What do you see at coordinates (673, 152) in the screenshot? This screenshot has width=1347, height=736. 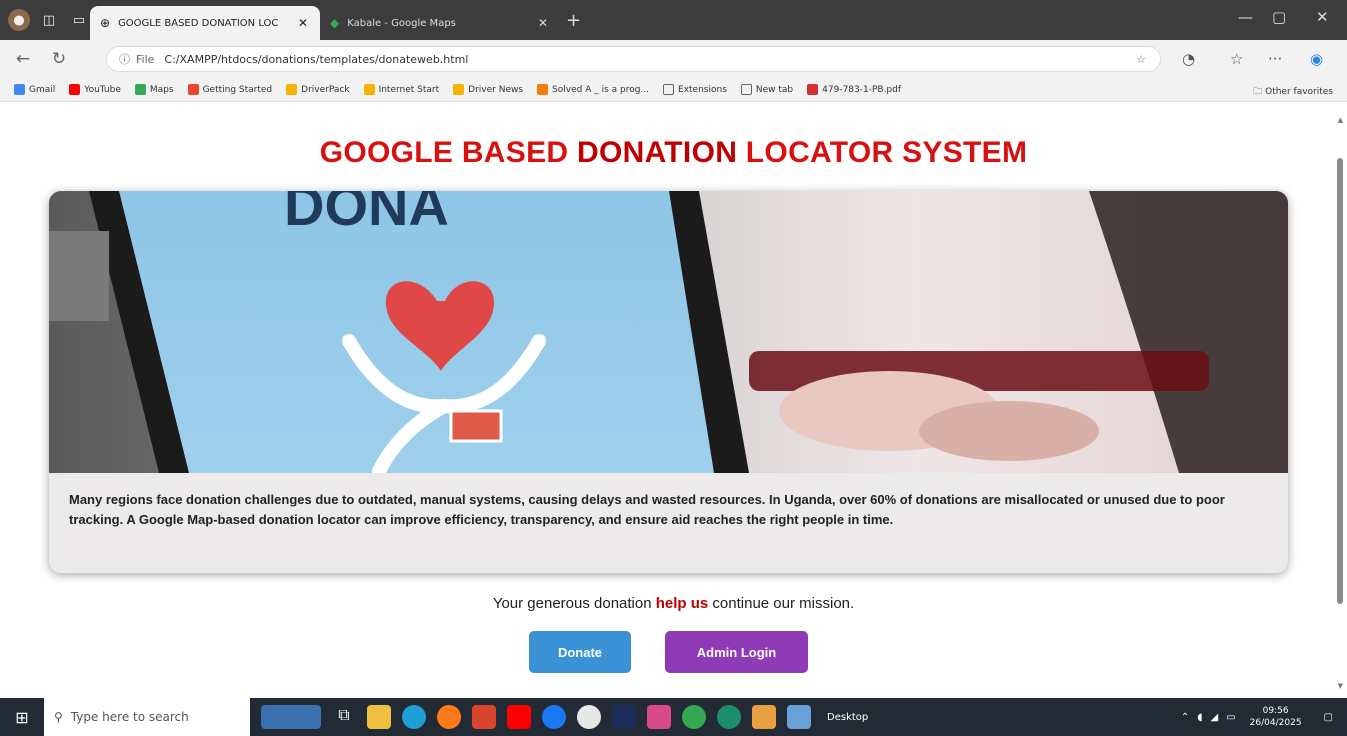 I see `page-title: GOOGLE BASED DONATION LOCATOR SYSTEM` at bounding box center [673, 152].